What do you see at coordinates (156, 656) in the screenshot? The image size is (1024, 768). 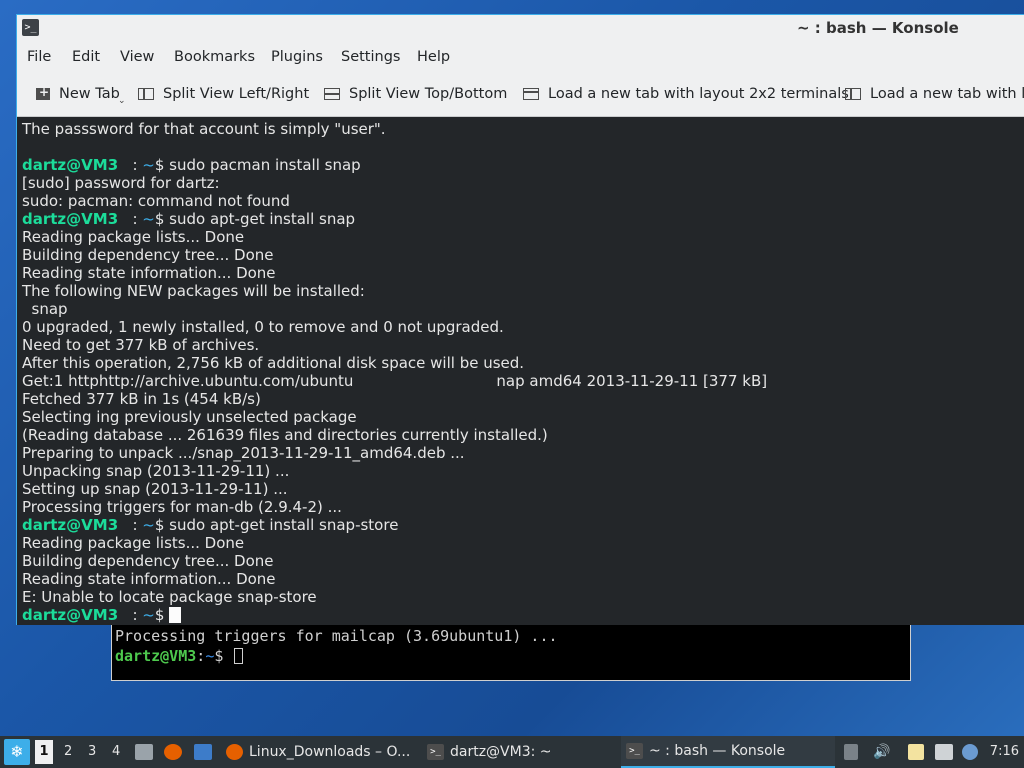 I see `bg-prompt-user: dartz@VM3` at bounding box center [156, 656].